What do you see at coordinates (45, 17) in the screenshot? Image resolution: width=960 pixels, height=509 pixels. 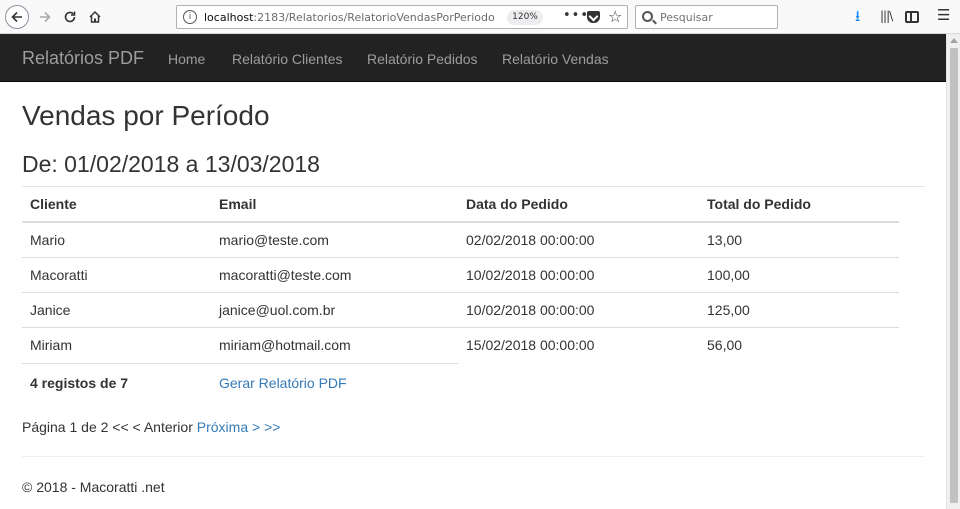 I see `forward-arrow-icon` at bounding box center [45, 17].